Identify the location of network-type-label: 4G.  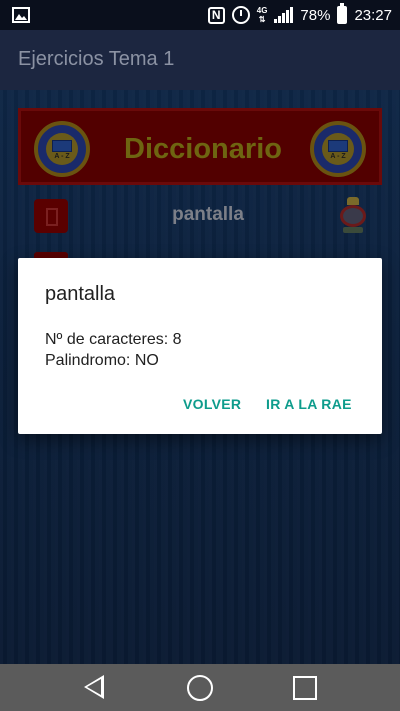
(262, 10).